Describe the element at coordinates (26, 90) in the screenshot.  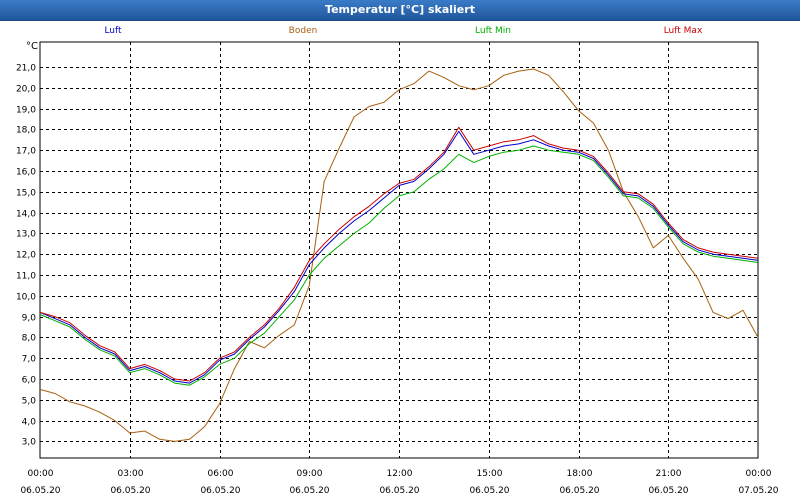
I see `y-tick-label: 20,0` at that location.